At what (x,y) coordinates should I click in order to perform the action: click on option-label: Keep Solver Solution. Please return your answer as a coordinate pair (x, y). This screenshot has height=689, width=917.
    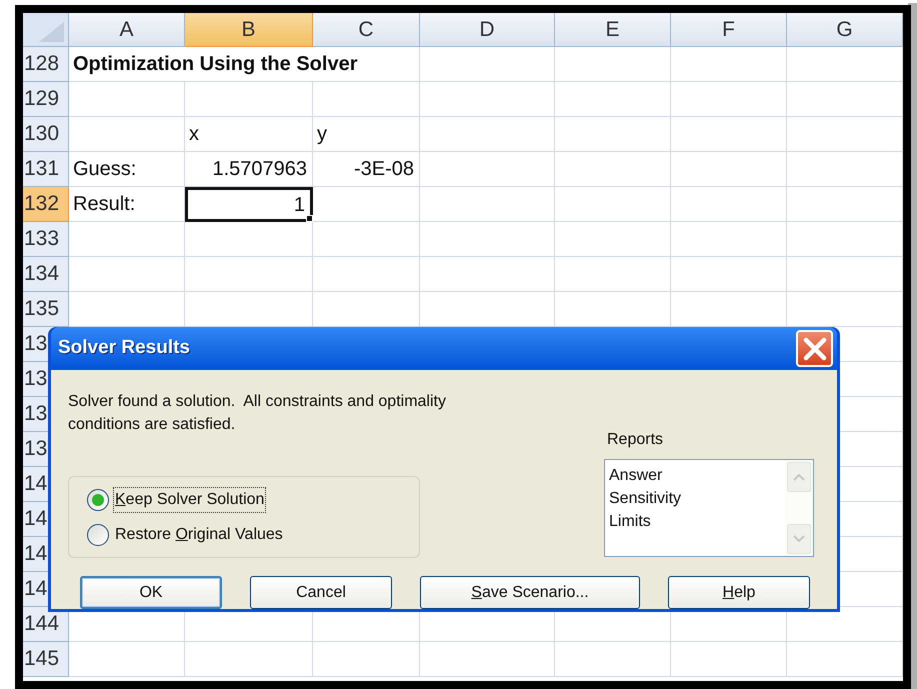
    Looking at the image, I should click on (189, 499).